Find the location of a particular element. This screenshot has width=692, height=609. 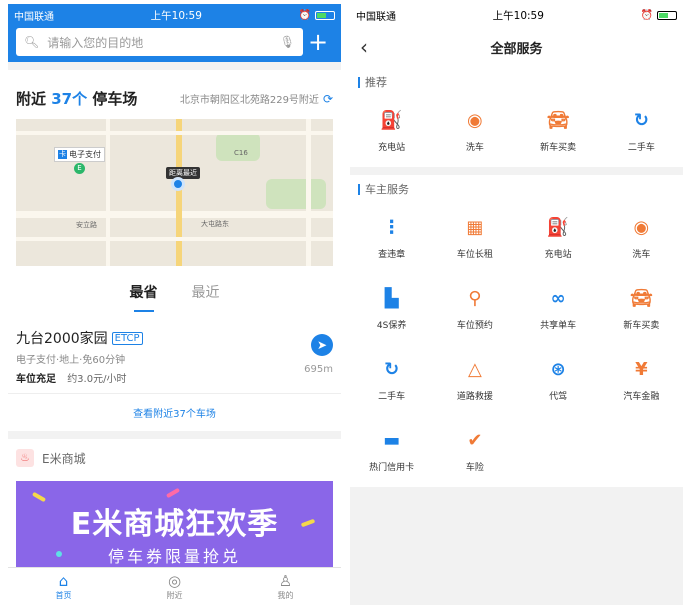

nearby-prefix: 附近 is located at coordinates (31, 99).